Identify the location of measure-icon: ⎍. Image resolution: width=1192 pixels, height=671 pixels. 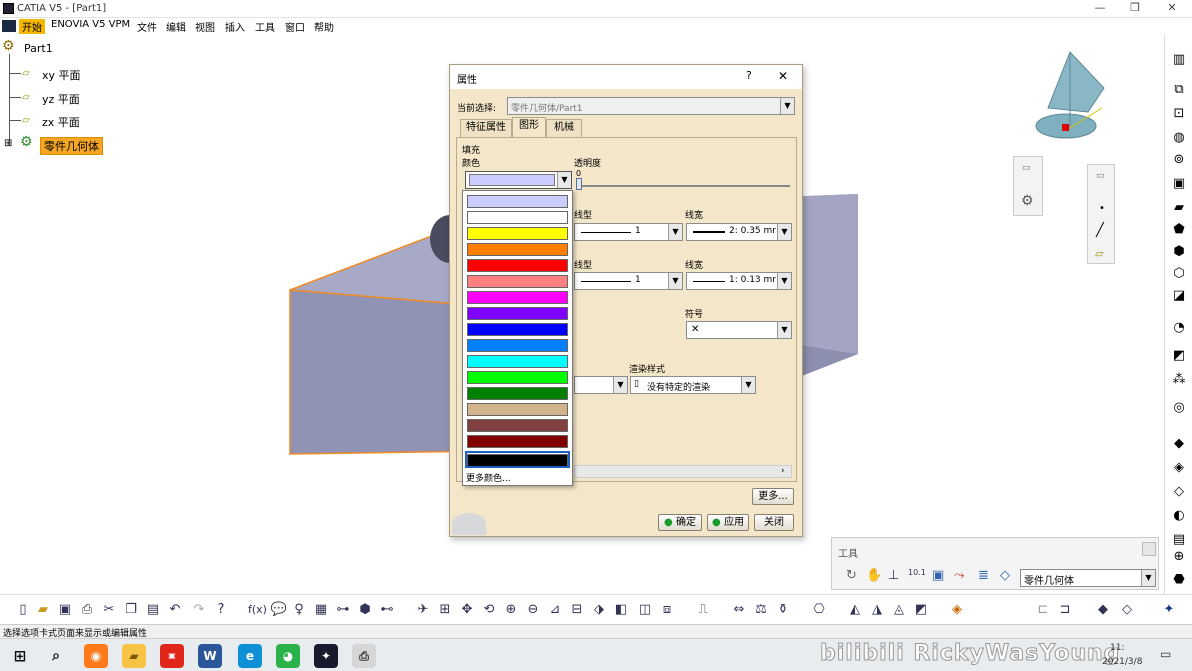
(703, 610).